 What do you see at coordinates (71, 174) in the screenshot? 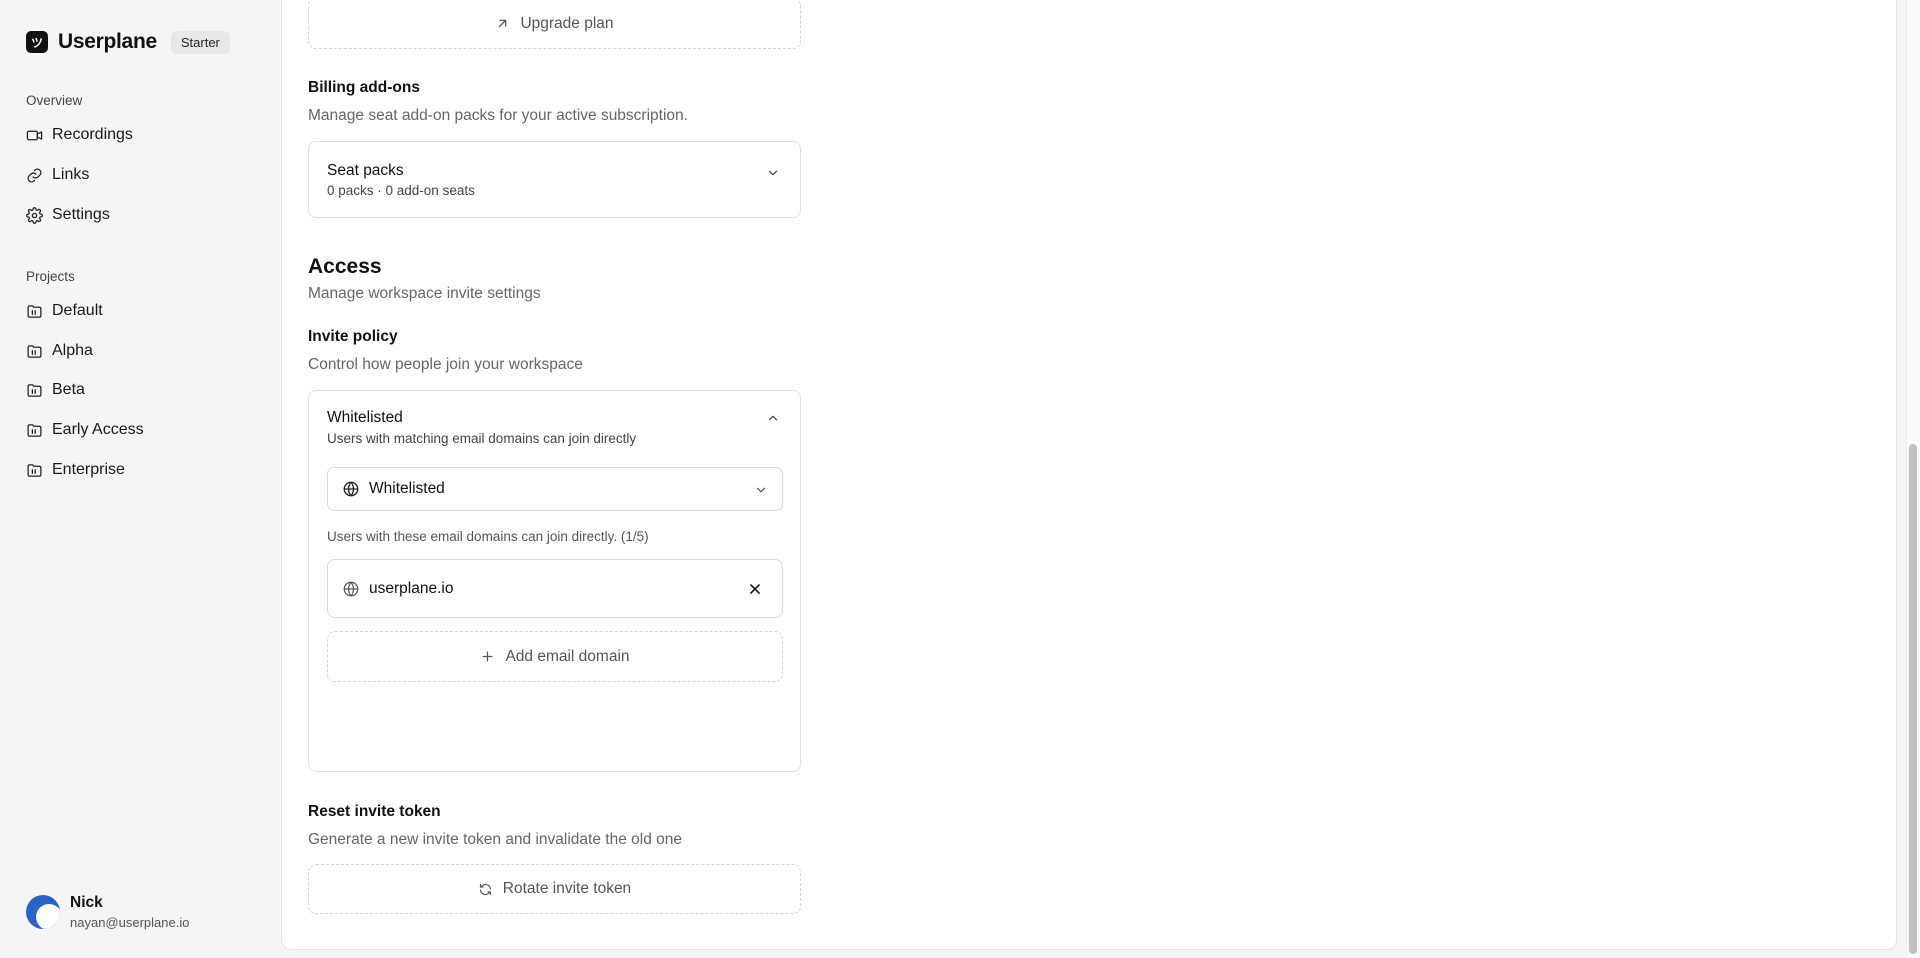
I see `sidebar-item-label: Links` at bounding box center [71, 174].